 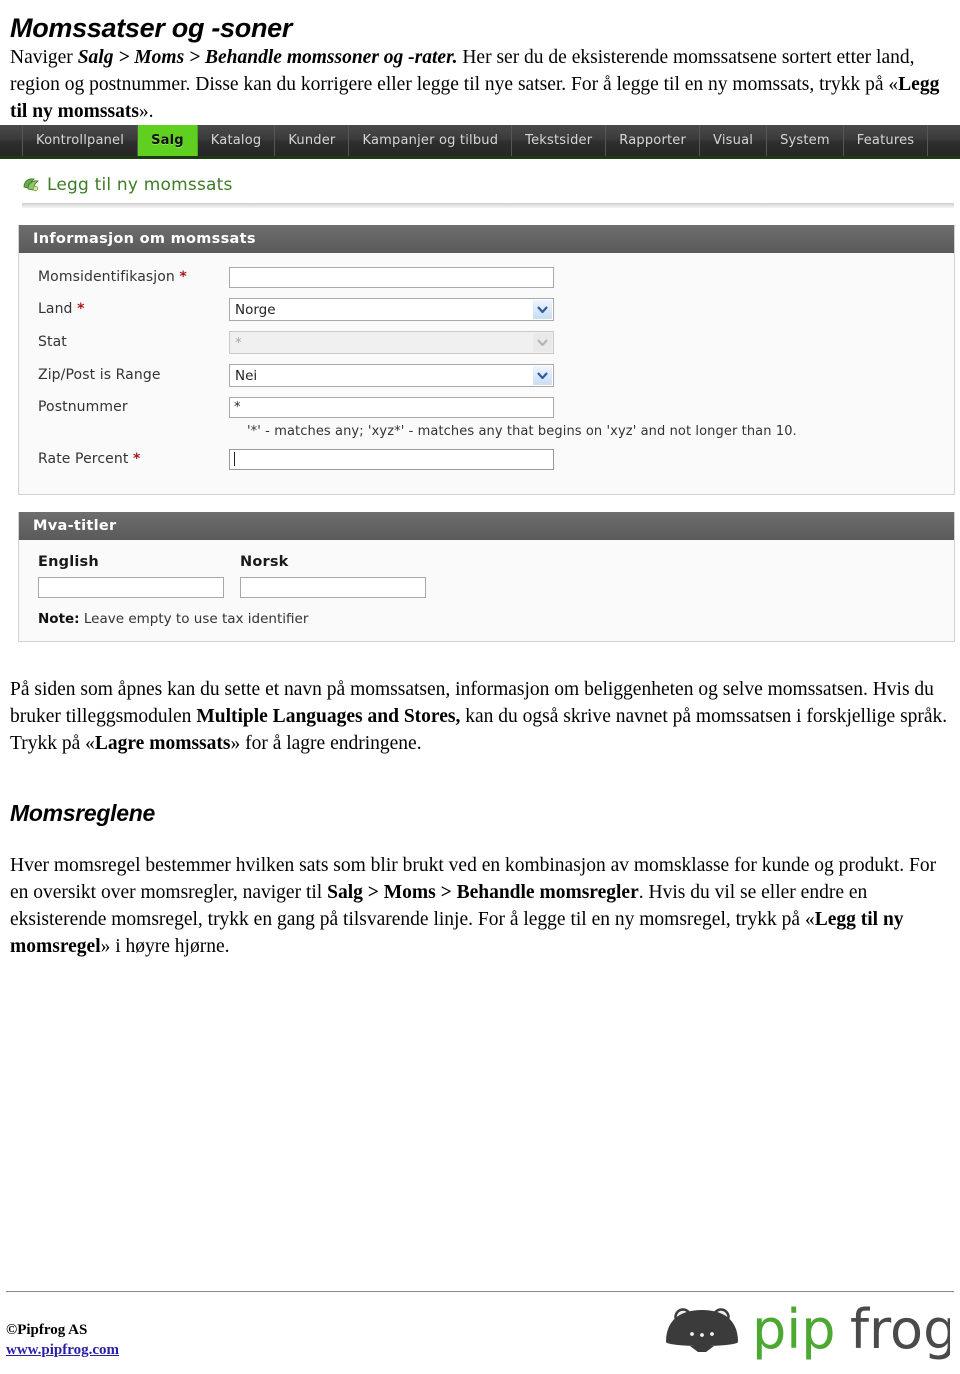 What do you see at coordinates (47, 1330) in the screenshot?
I see `footer-copyright: ©Pipfrog AS` at bounding box center [47, 1330].